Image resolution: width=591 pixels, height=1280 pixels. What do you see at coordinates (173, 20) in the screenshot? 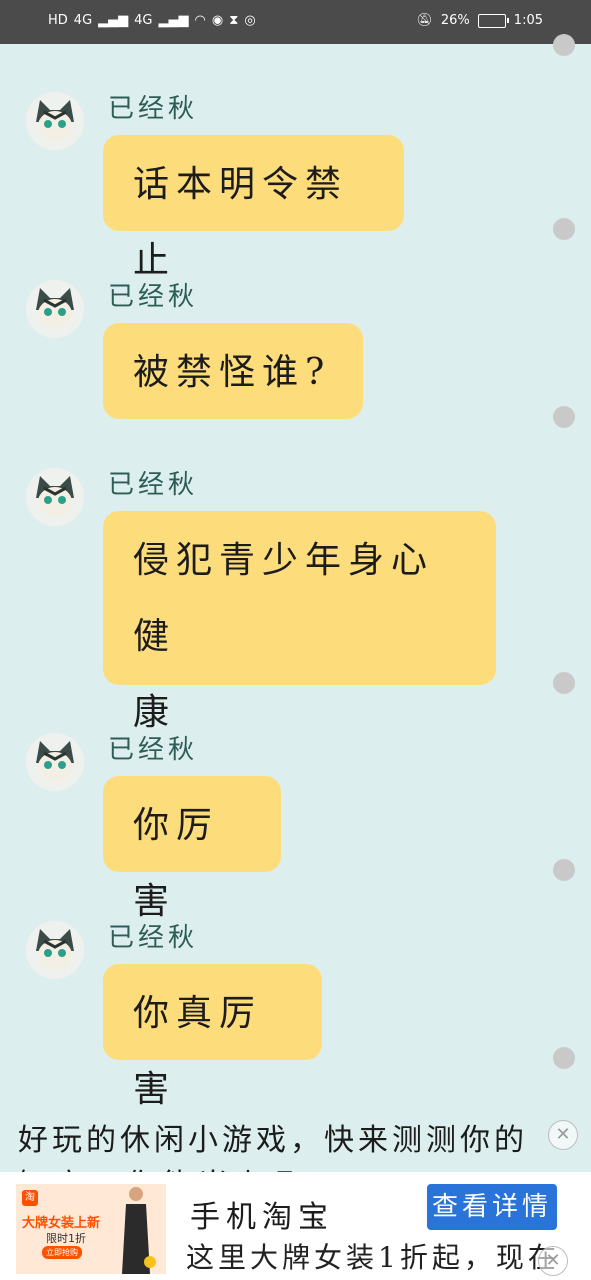
I see `signal-icon-2: ▂▄▆` at bounding box center [173, 20].